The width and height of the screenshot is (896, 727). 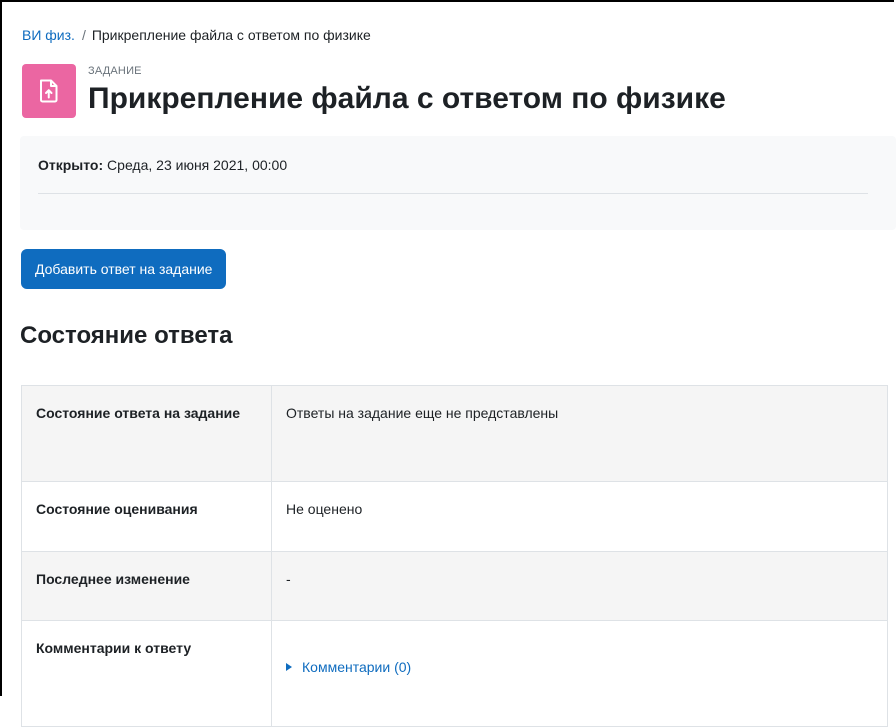 What do you see at coordinates (146, 433) in the screenshot?
I see `row-label: Состояние ответа на задание` at bounding box center [146, 433].